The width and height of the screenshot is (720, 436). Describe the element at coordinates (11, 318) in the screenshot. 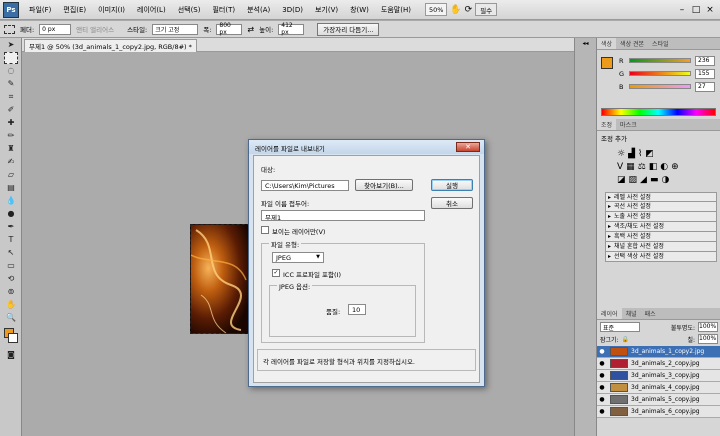

I see `zoom-tool-icon: 🔍` at that location.